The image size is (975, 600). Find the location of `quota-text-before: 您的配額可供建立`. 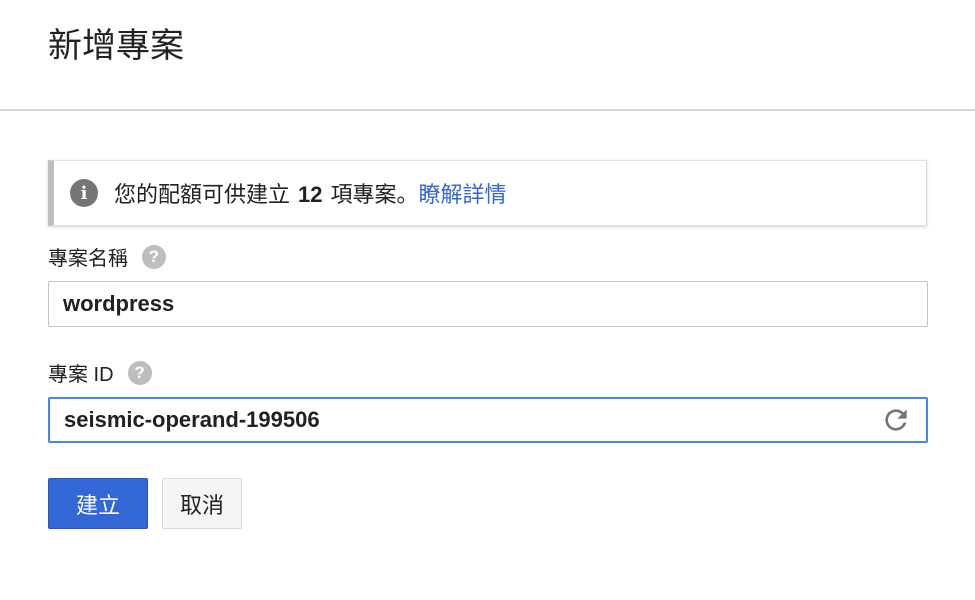

quota-text-before: 您的配額可供建立 is located at coordinates (202, 194).